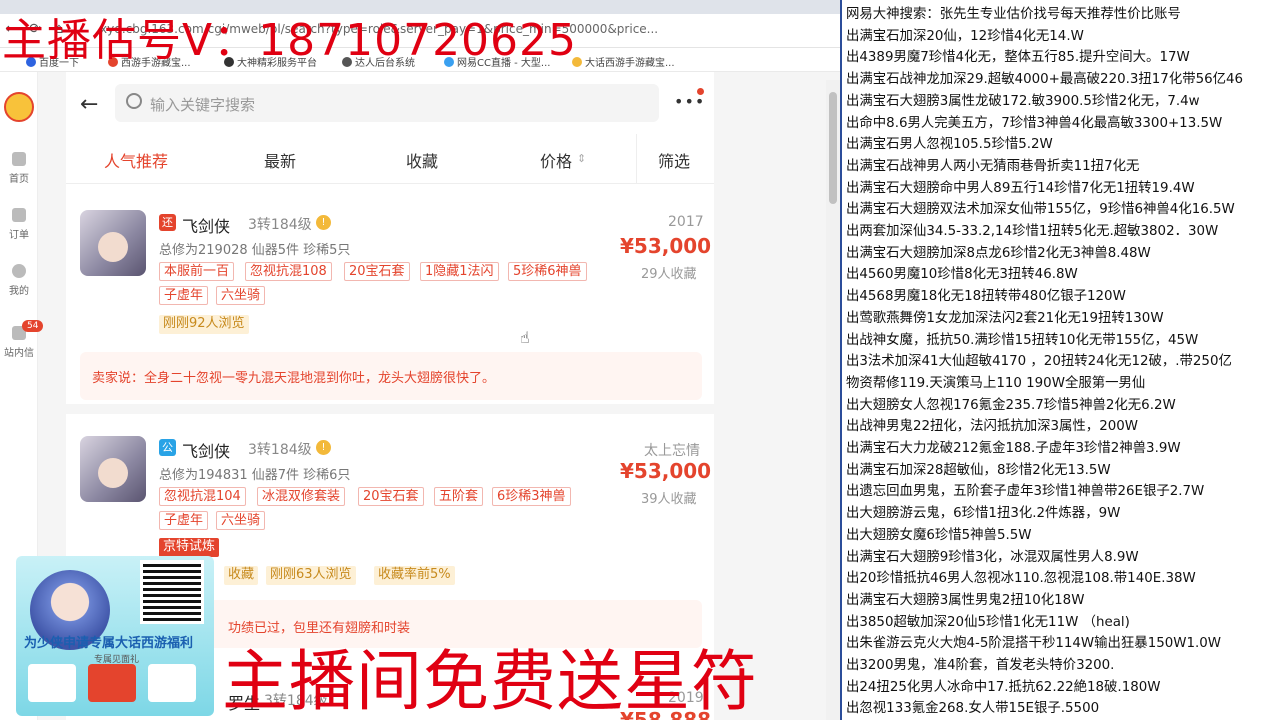 The image size is (1280, 720). Describe the element at coordinates (978, 470) in the screenshot. I see `panel-text-line: 出满宝石加深28超敏仙，8珍惜2化无13.5W` at that location.